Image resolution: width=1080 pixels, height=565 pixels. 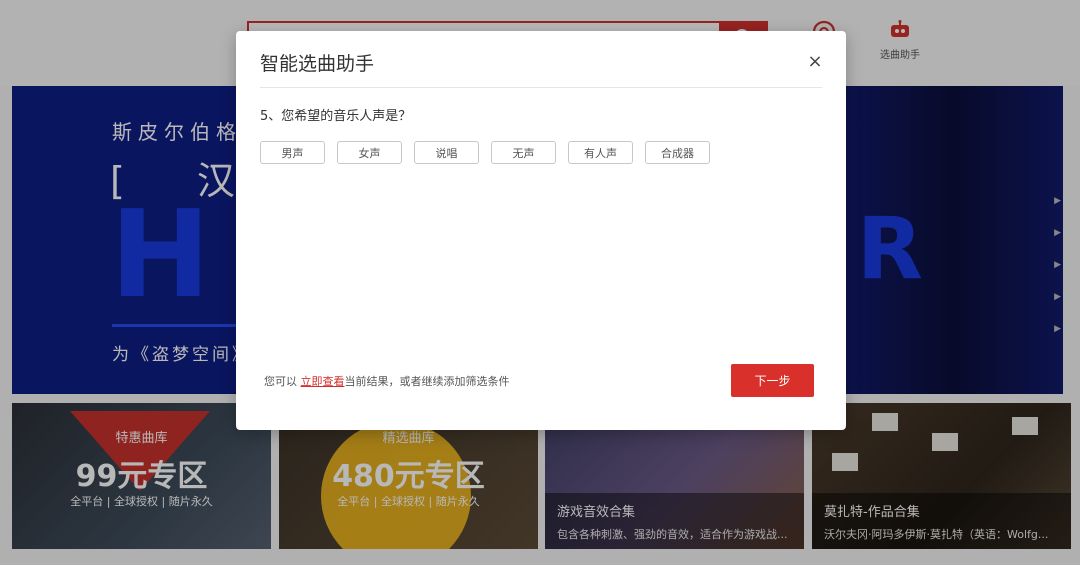 What do you see at coordinates (317, 64) in the screenshot?
I see `dialog-title: 智能选曲助手` at bounding box center [317, 64].